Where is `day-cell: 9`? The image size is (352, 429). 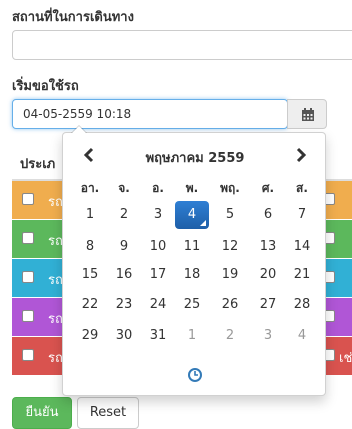 day-cell: 9 is located at coordinates (124, 247).